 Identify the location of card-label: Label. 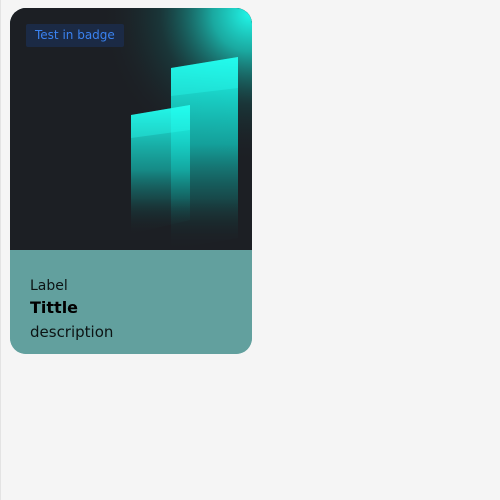
(49, 286).